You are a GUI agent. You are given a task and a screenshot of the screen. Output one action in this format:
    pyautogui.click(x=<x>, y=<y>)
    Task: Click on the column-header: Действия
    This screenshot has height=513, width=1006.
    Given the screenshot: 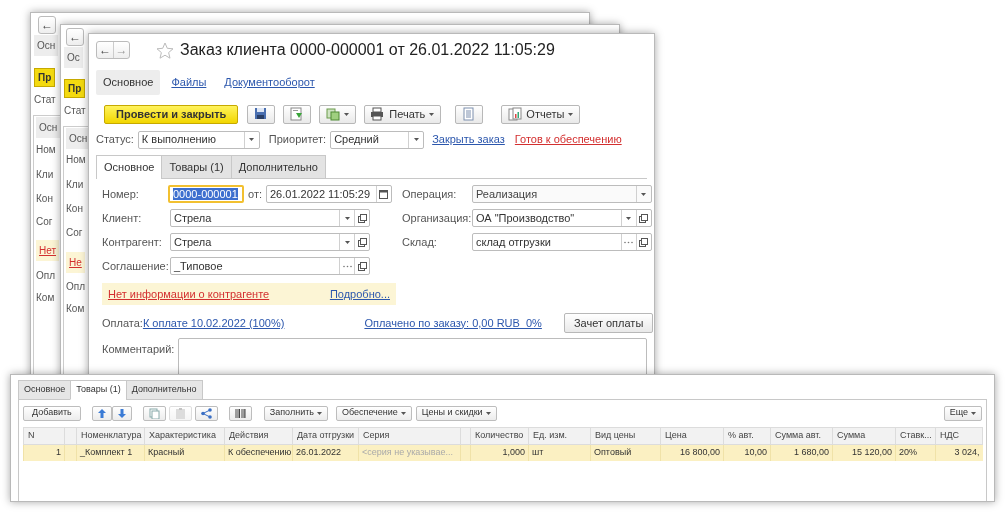 What is the action you would take?
    pyautogui.click(x=258, y=435)
    